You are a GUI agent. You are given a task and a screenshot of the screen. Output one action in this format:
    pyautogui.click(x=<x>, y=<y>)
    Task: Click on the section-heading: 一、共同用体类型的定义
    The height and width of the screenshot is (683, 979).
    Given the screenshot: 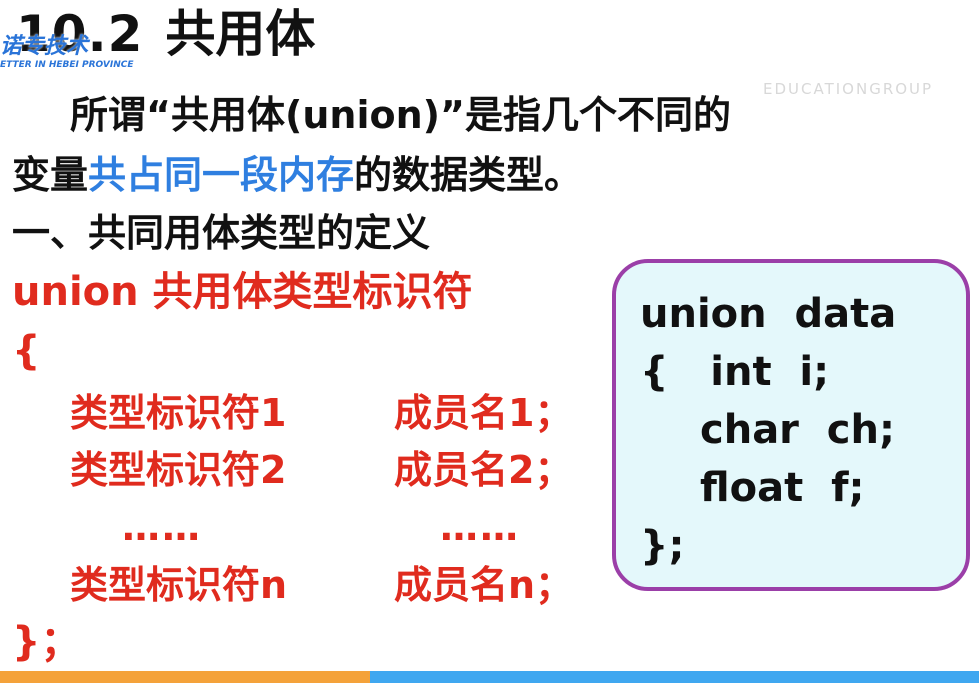 What is the action you would take?
    pyautogui.click(x=221, y=233)
    